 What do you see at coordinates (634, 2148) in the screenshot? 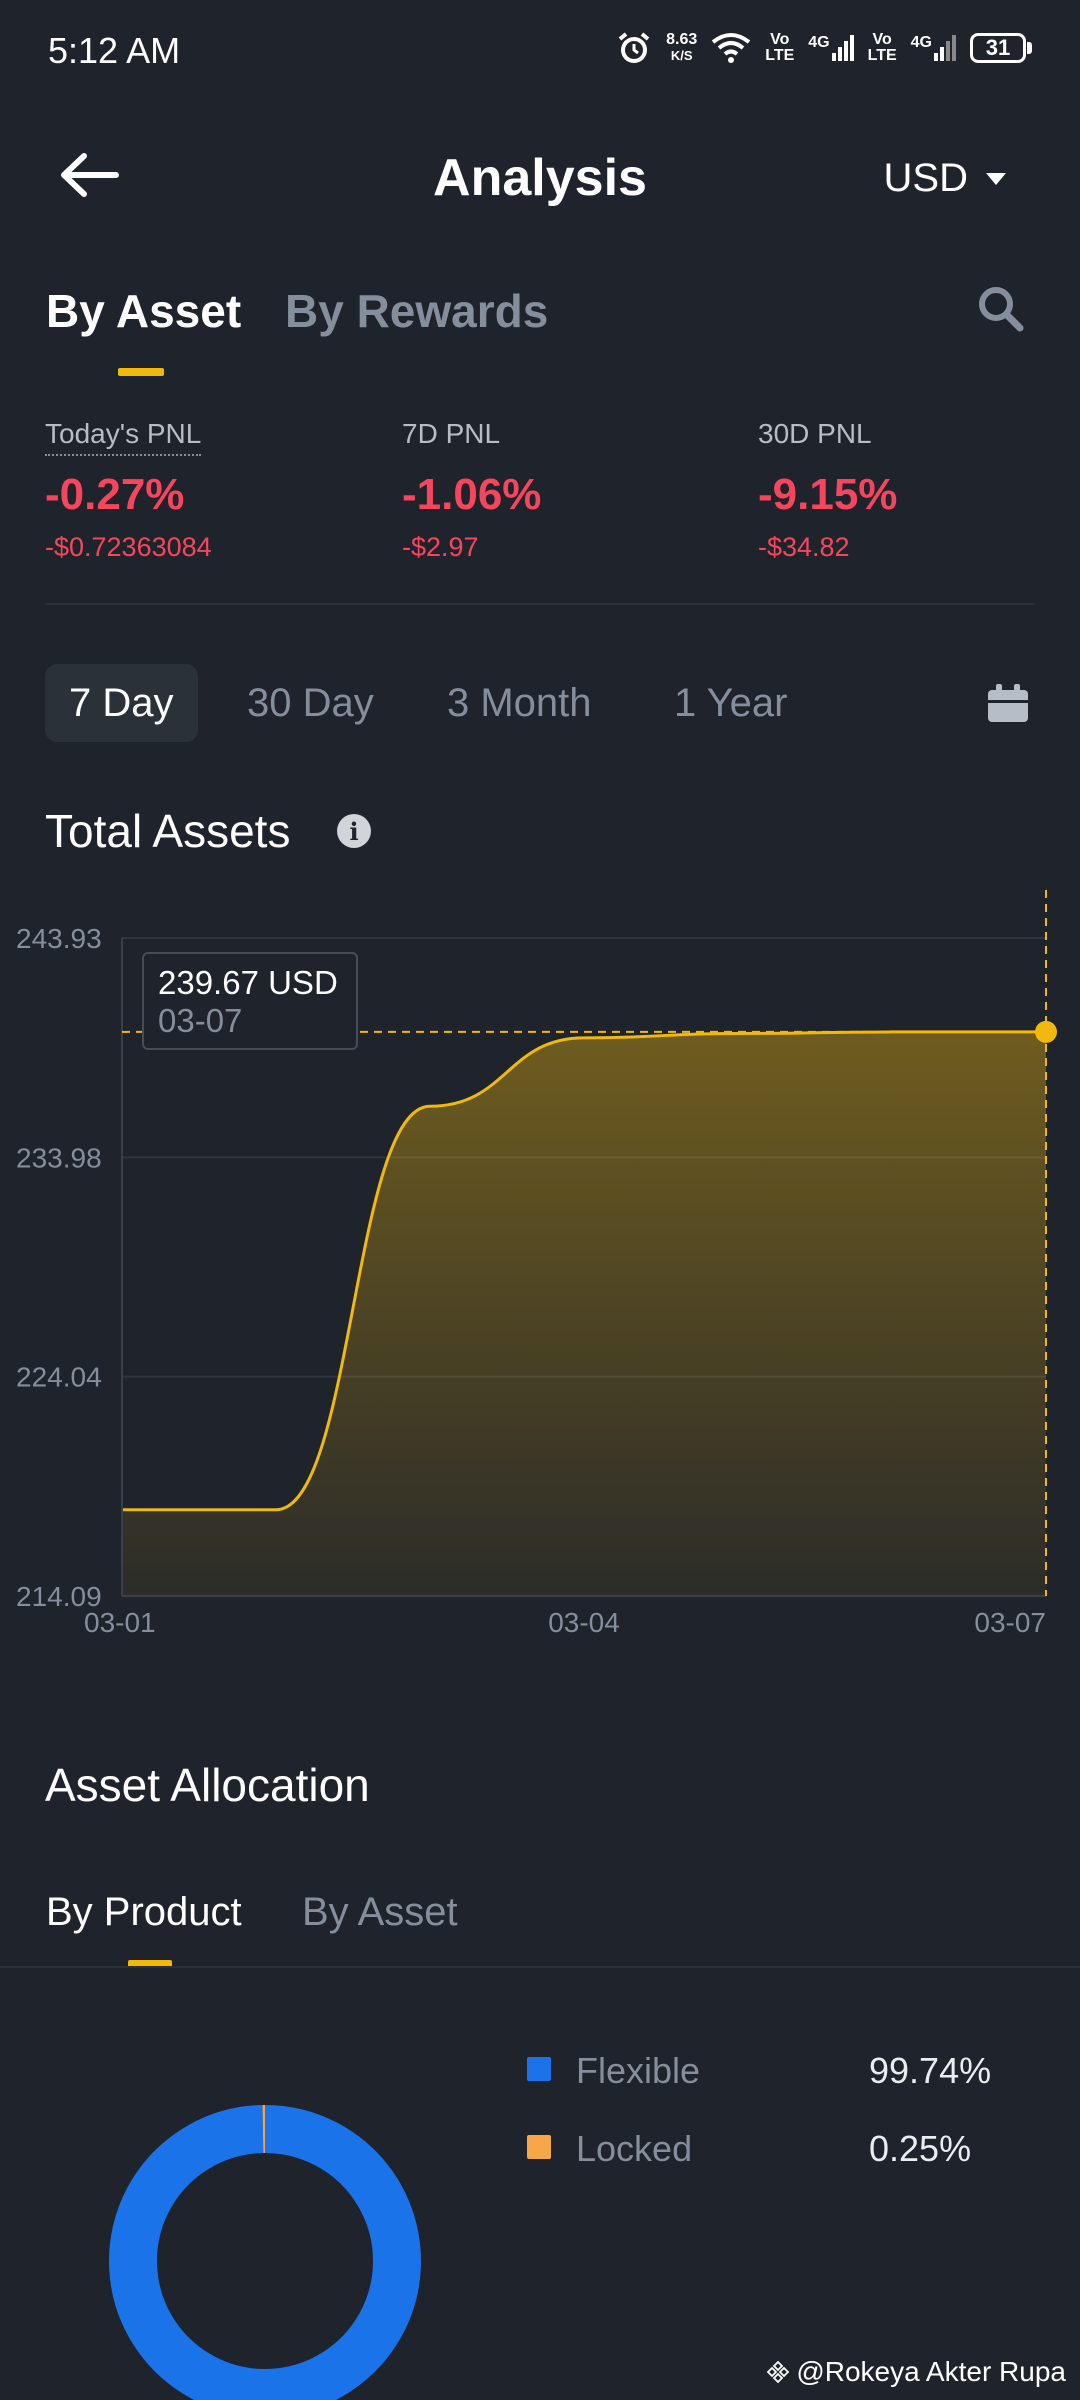
I see `legend-locked-label: Locked` at bounding box center [634, 2148].